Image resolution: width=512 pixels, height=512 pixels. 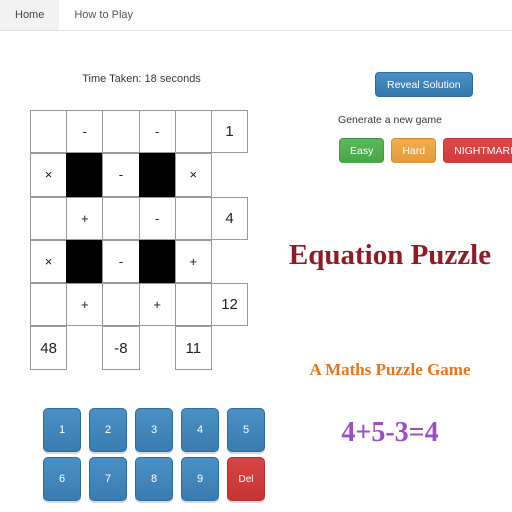 I want to click on keypad-row: 12345, so click(x=158, y=430).